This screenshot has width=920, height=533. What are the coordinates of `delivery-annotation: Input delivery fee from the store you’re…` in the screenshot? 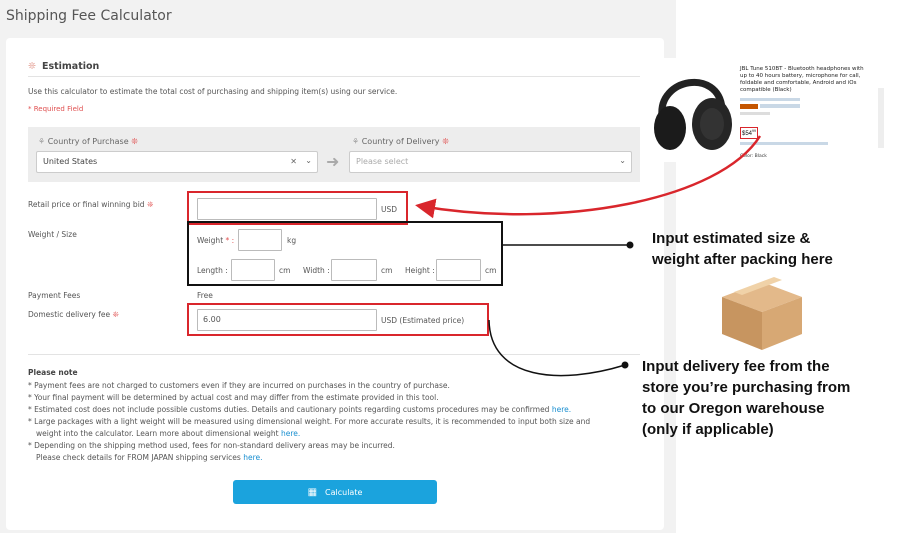 It's located at (746, 398).